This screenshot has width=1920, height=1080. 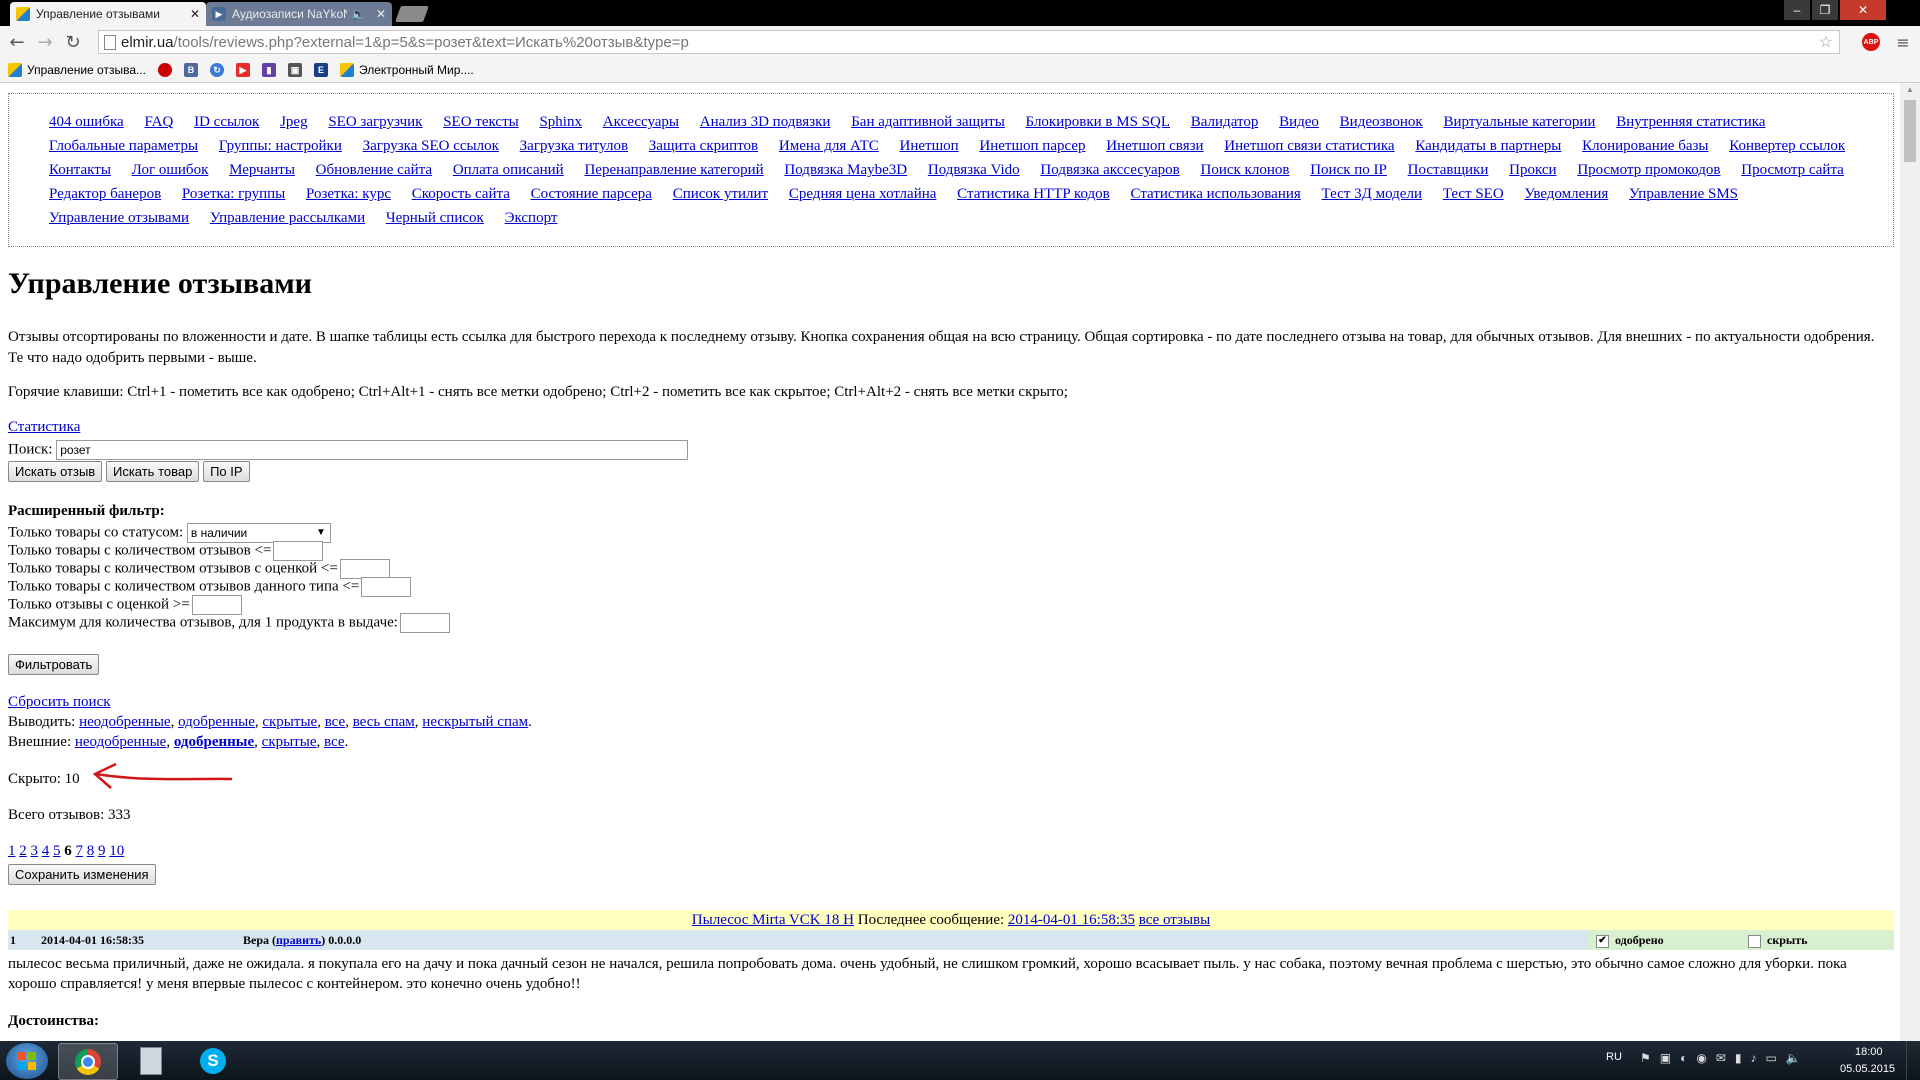 What do you see at coordinates (348, 194) in the screenshot?
I see `menu-link: Розетка: курс` at bounding box center [348, 194].